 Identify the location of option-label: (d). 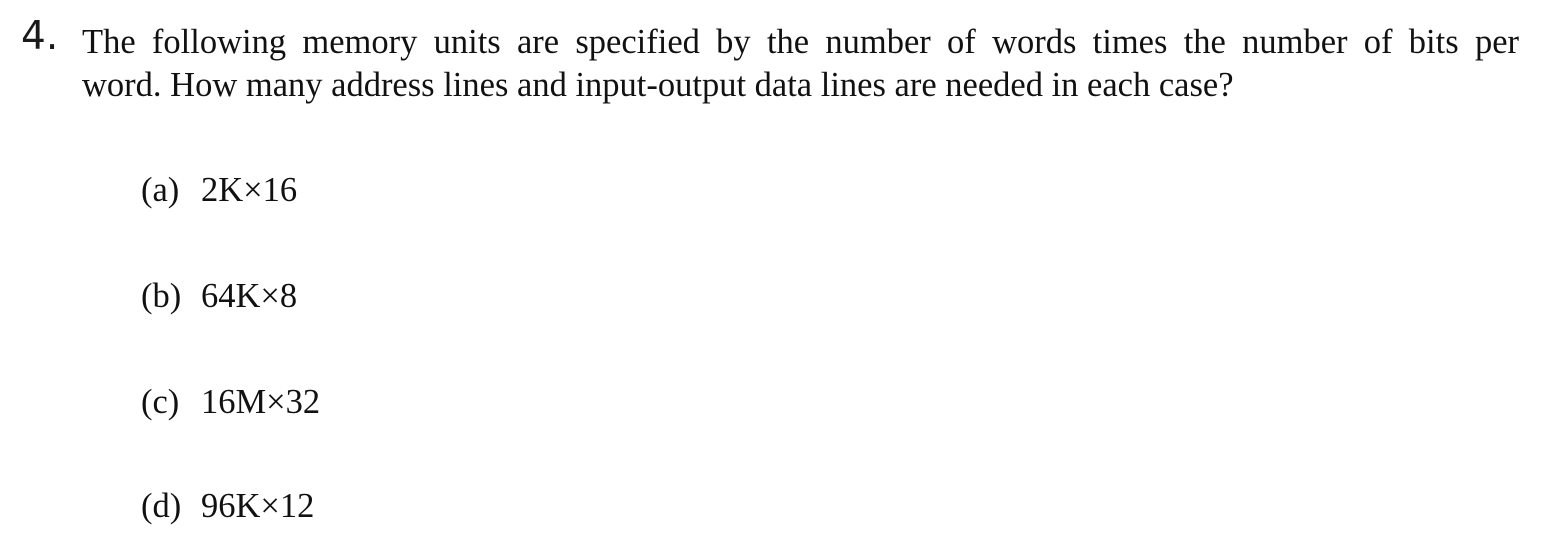
(161, 506).